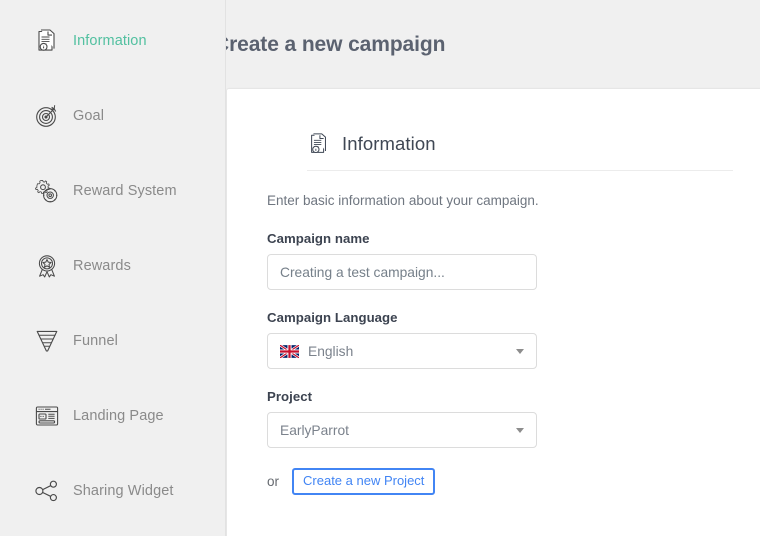 The height and width of the screenshot is (536, 760). What do you see at coordinates (336, 44) in the screenshot?
I see `page-title: Create a new campaign` at bounding box center [336, 44].